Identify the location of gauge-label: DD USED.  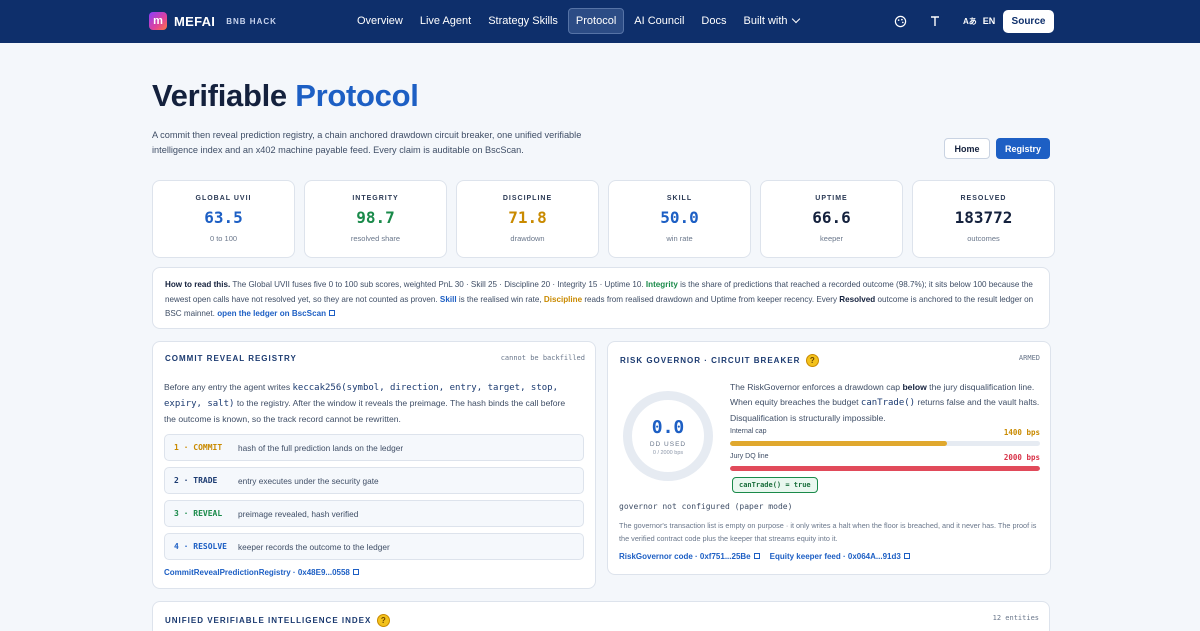
(668, 444).